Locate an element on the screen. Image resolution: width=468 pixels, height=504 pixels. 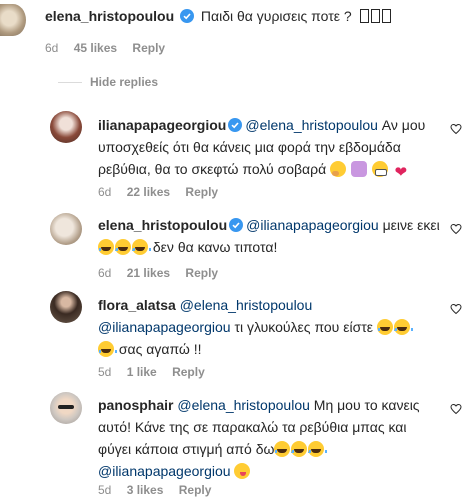
comment-username: ilianapapageorgiou is located at coordinates (162, 125).